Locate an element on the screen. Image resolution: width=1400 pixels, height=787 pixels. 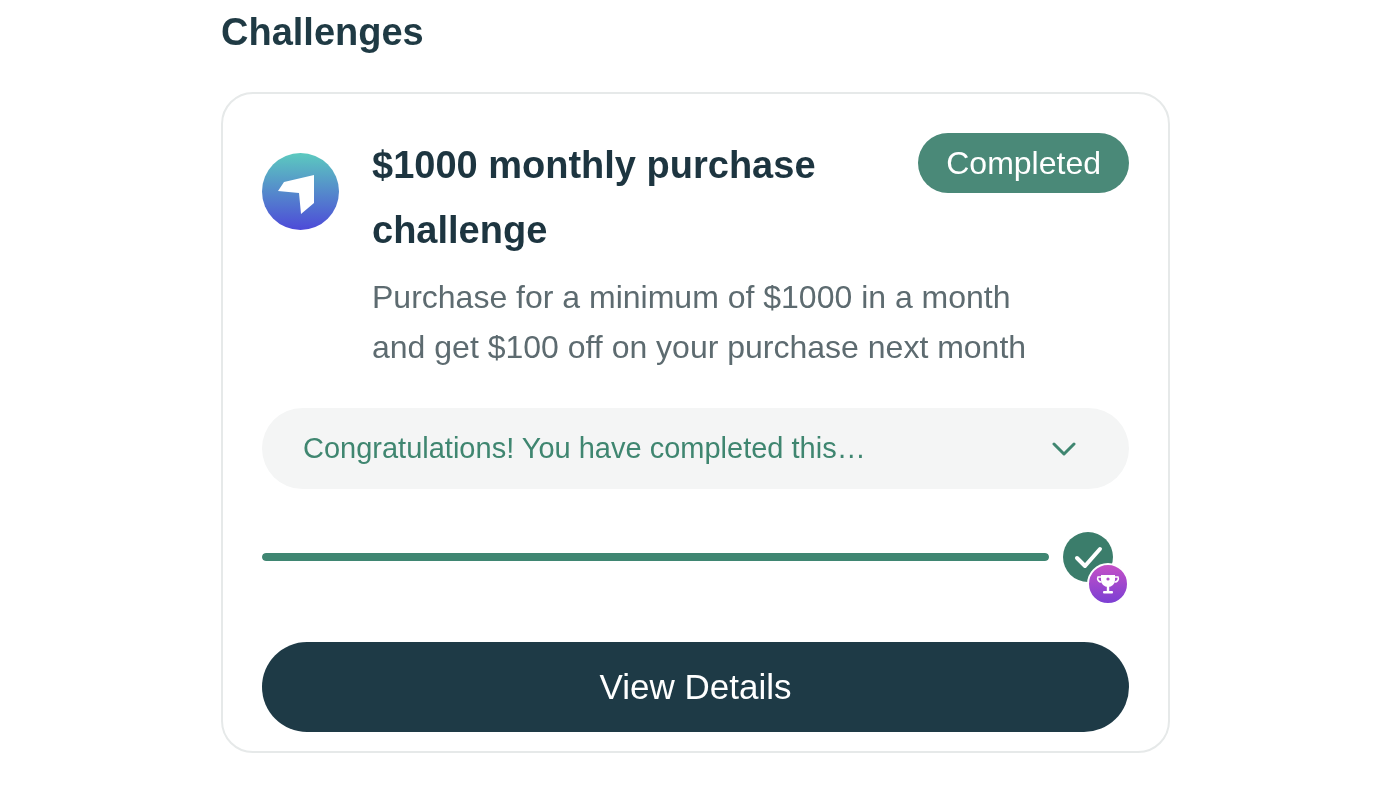
trophy-icon is located at coordinates (1108, 584).